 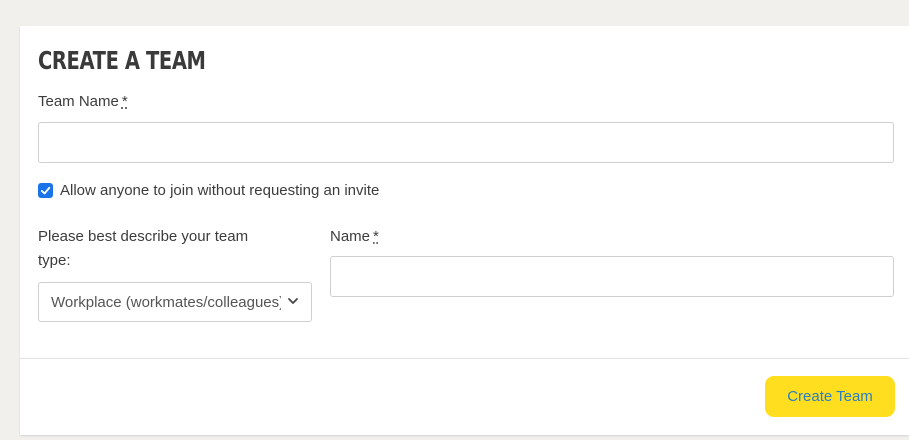 I want to click on team-name-input, so click(x=466, y=142).